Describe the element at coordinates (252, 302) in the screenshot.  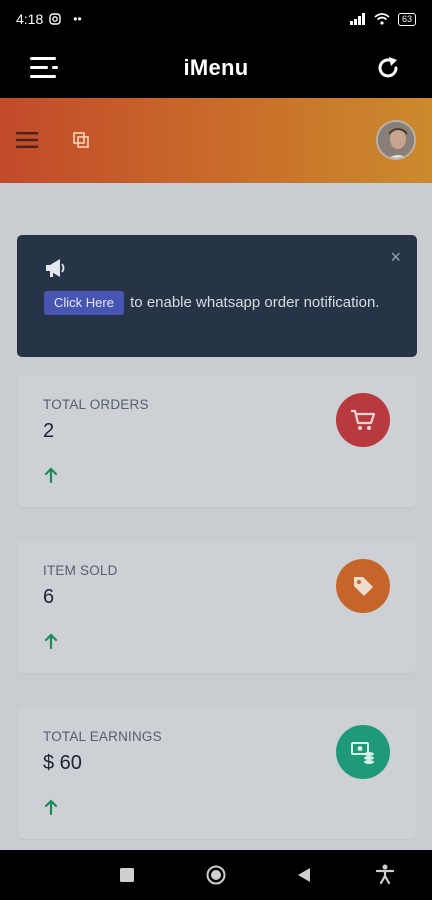
I see `notice-message: to enable whatsapp order notification.` at that location.